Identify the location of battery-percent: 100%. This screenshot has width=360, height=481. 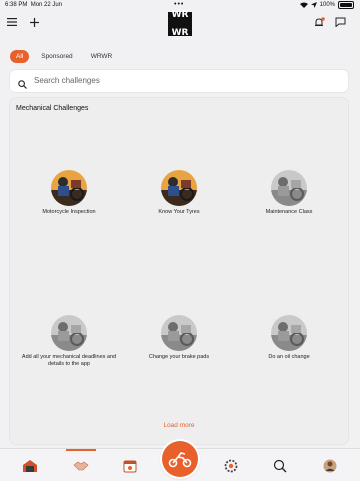
(327, 5).